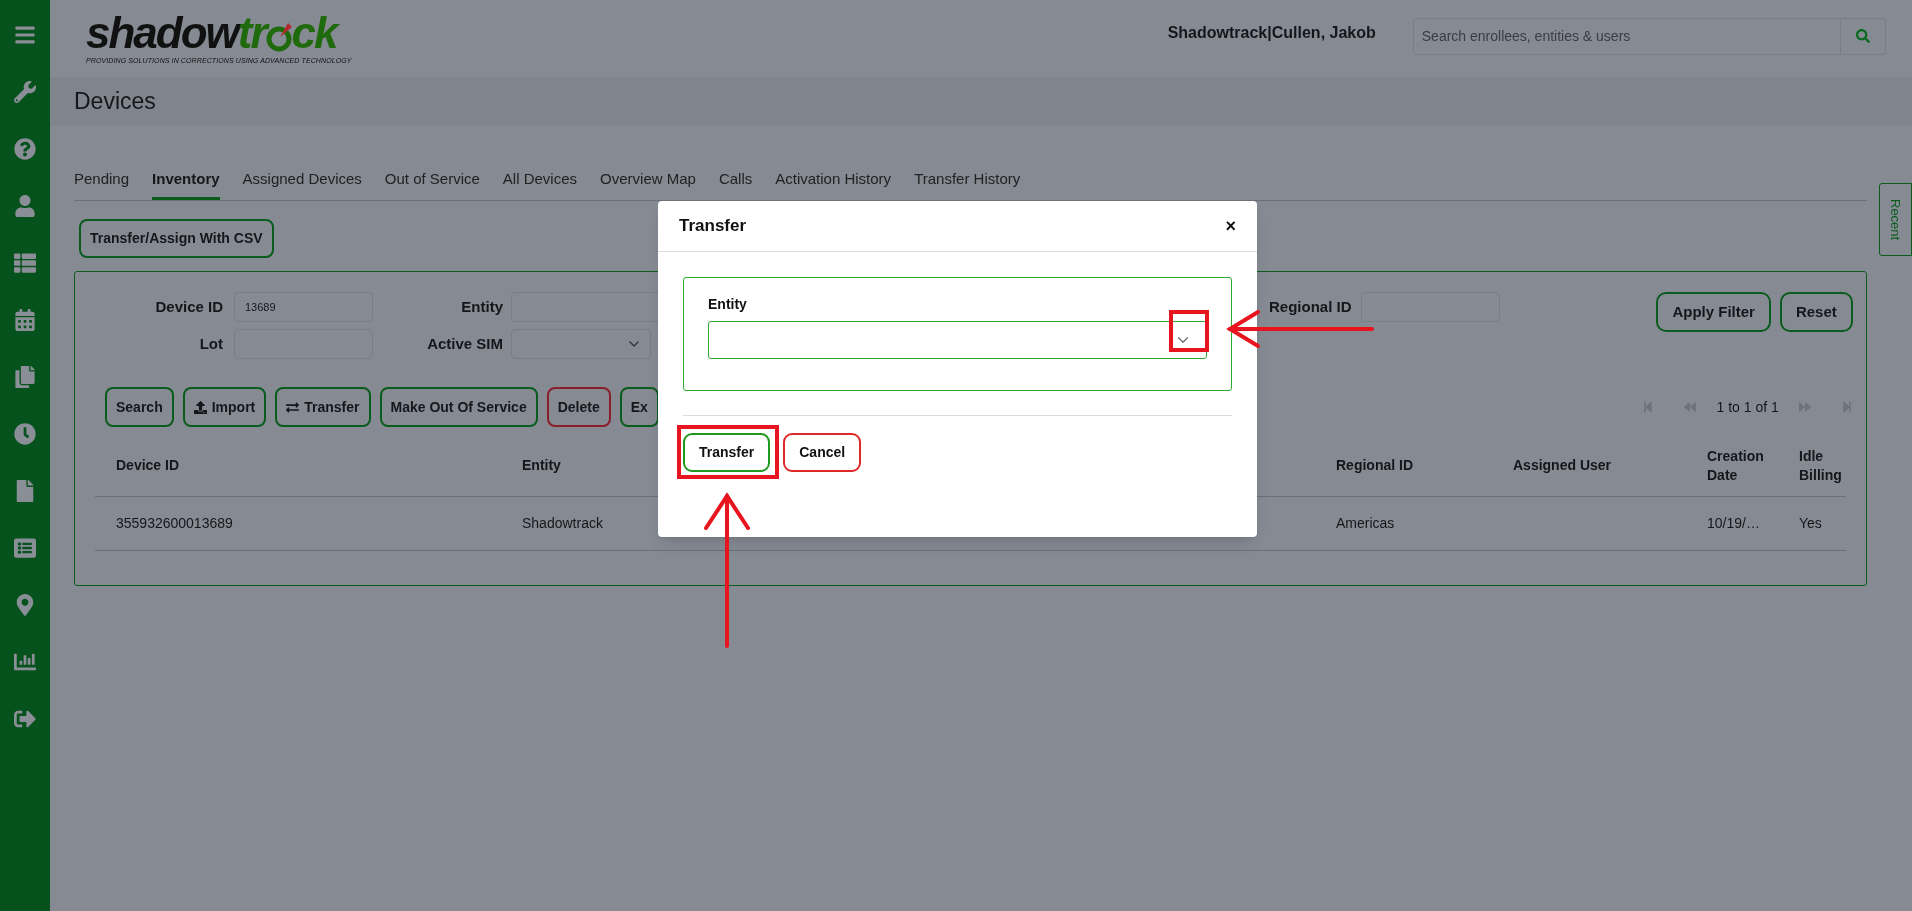 Image resolution: width=1912 pixels, height=911 pixels. I want to click on field-label: Device ID, so click(188, 306).